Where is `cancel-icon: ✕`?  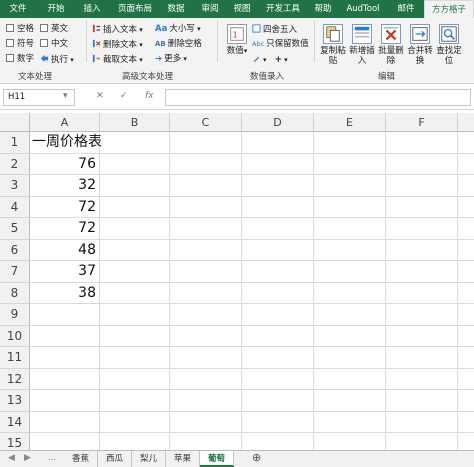
cancel-icon: ✕ is located at coordinates (100, 96).